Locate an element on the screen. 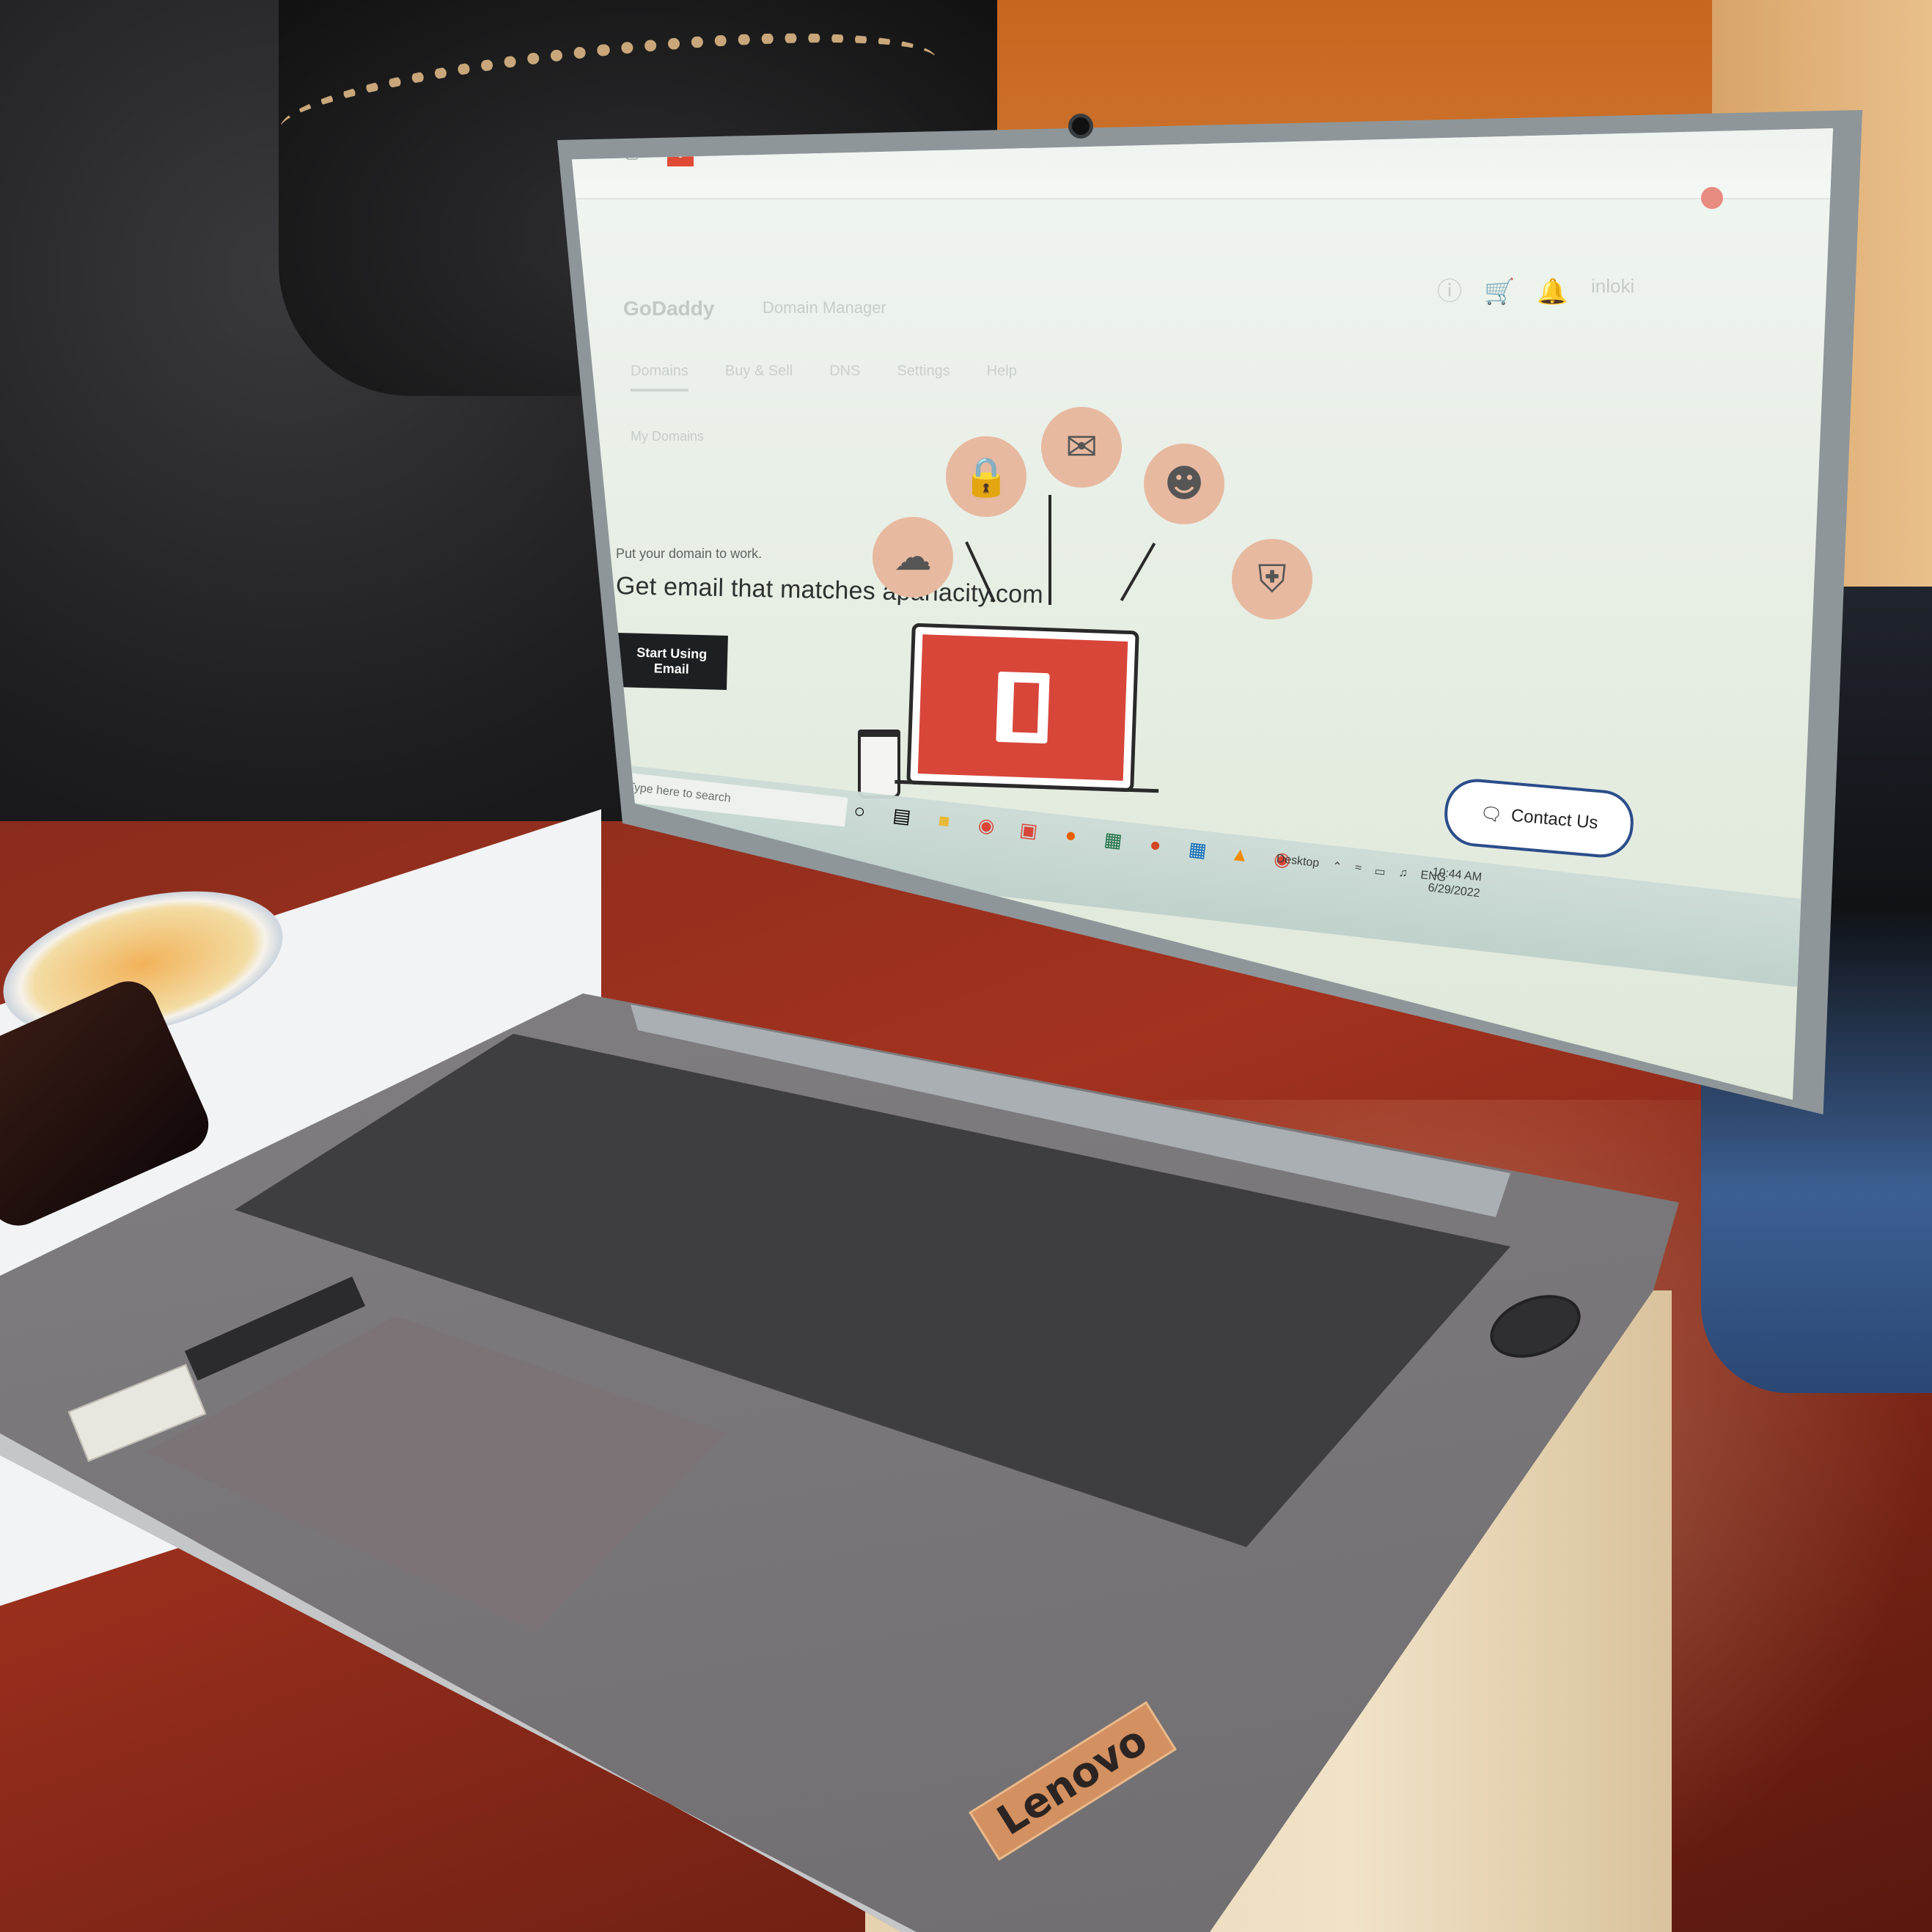  office-logo-icon is located at coordinates (1023, 707).